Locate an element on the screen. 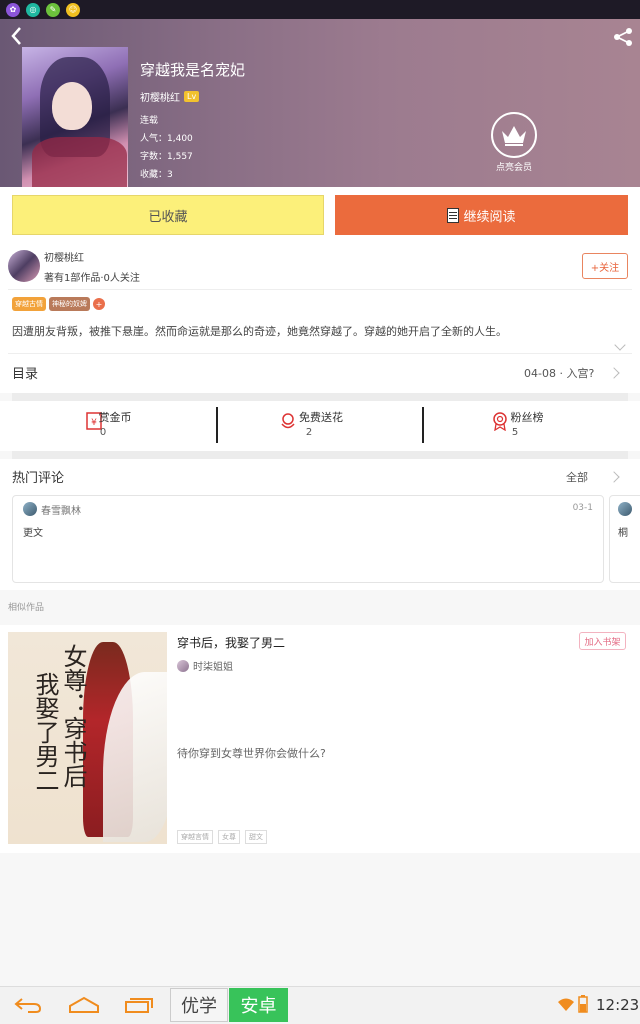 This screenshot has height=1024, width=640. similar-section-label: 相似作品 is located at coordinates (26, 608).